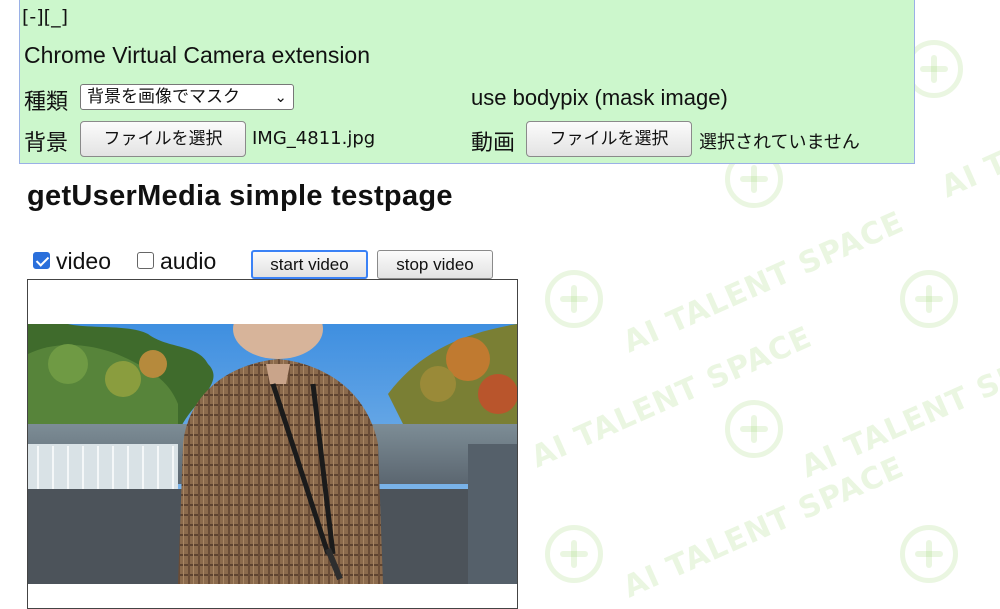  What do you see at coordinates (609, 139) in the screenshot?
I see `video-file-button: ファイルを選択` at bounding box center [609, 139].